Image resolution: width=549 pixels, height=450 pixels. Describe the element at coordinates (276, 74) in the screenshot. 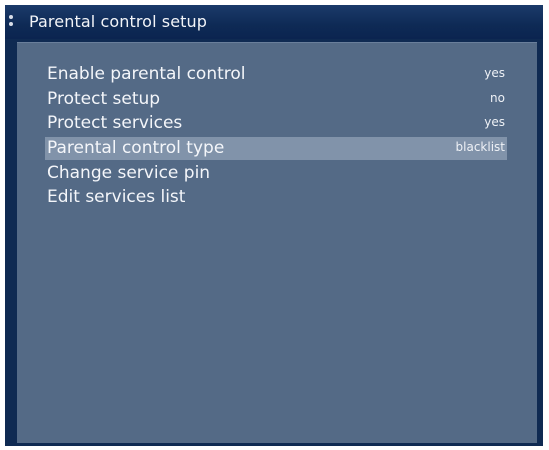

I see `menu-item-enable-parental-control: Enable parental control yes` at that location.